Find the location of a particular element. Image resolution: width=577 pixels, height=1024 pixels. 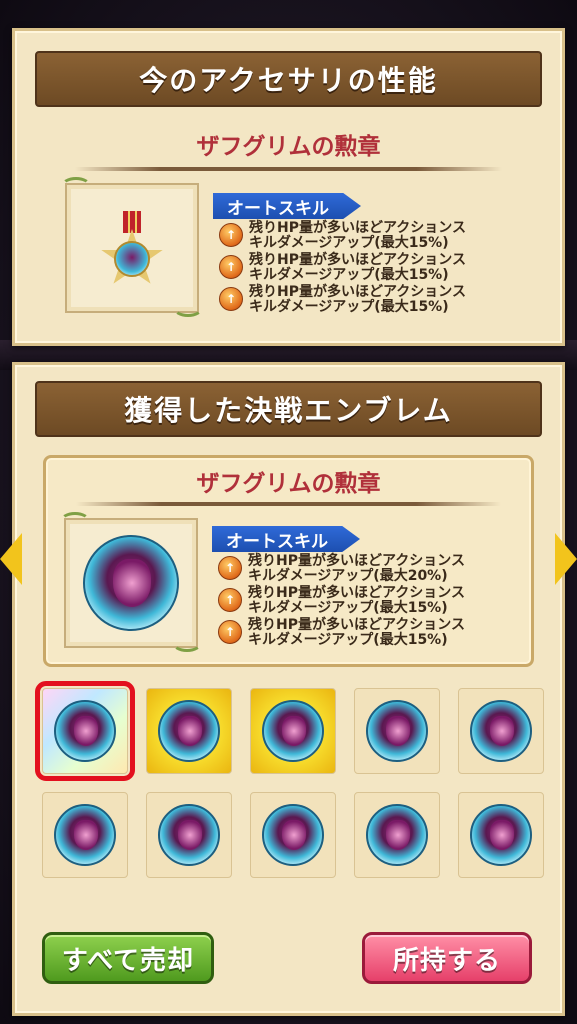

obtained-item-name: ザフグリムの勲章 is located at coordinates (288, 484).